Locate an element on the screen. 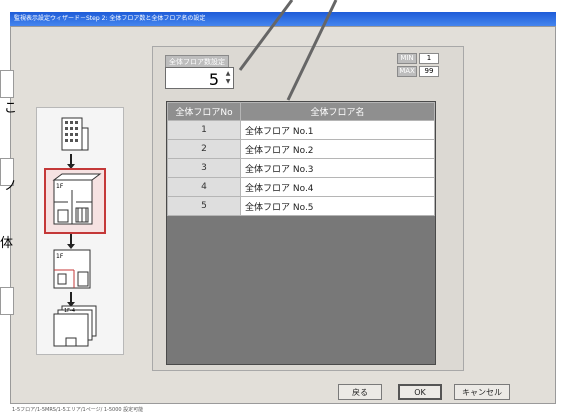  floor-name-cell: 全体フロア No.5 is located at coordinates (337, 206).